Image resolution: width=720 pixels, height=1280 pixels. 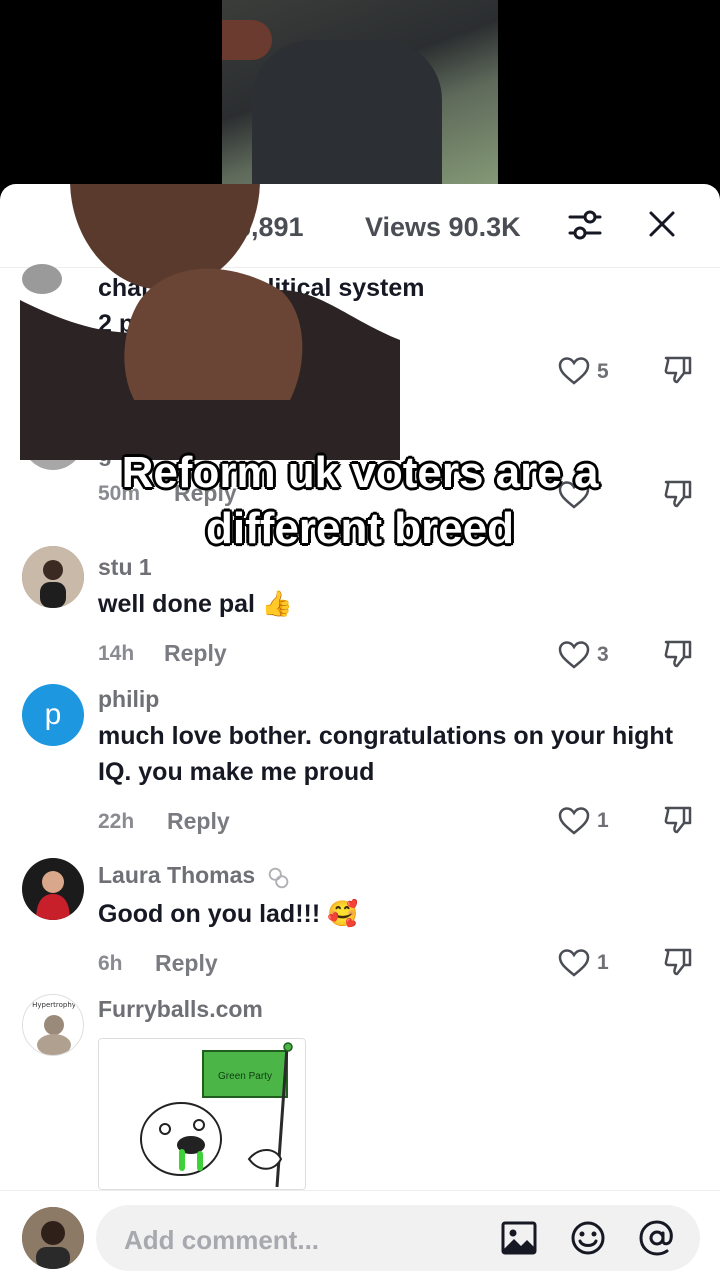 I want to click on comment-text: Good on you lad!!! 🥰, so click(x=228, y=914).